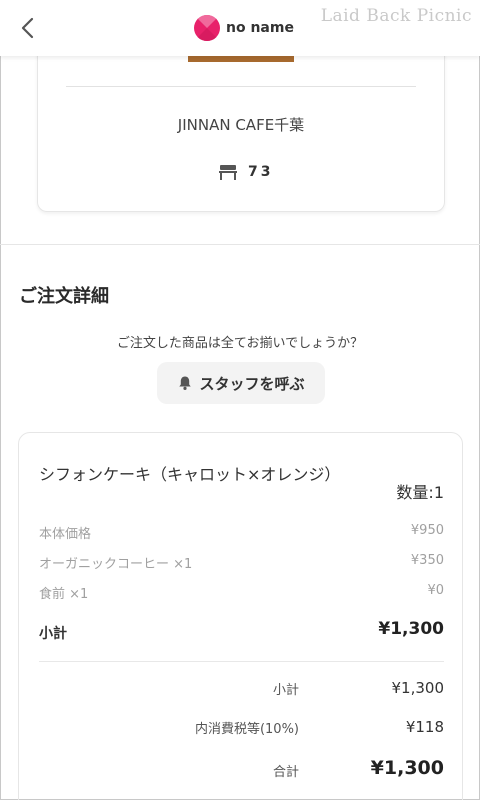  I want to click on item-quantity: 数量:1, so click(420, 492).